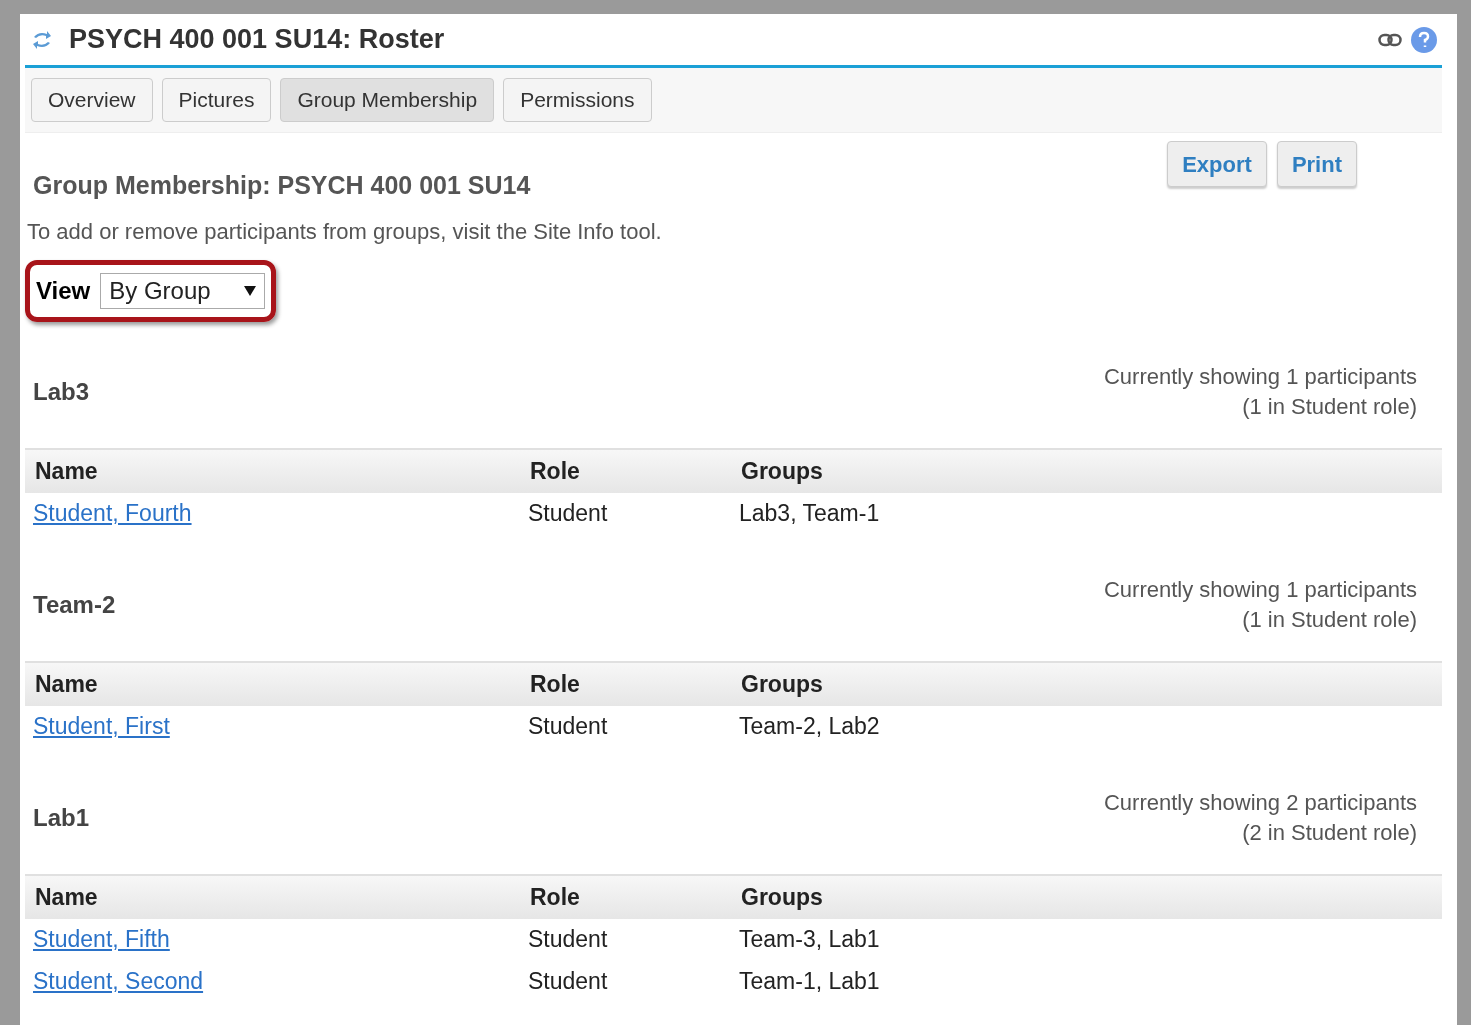 This screenshot has height=1025, width=1471. Describe the element at coordinates (809, 940) in the screenshot. I see `groups-cell-text: Team-3, Lab1` at that location.